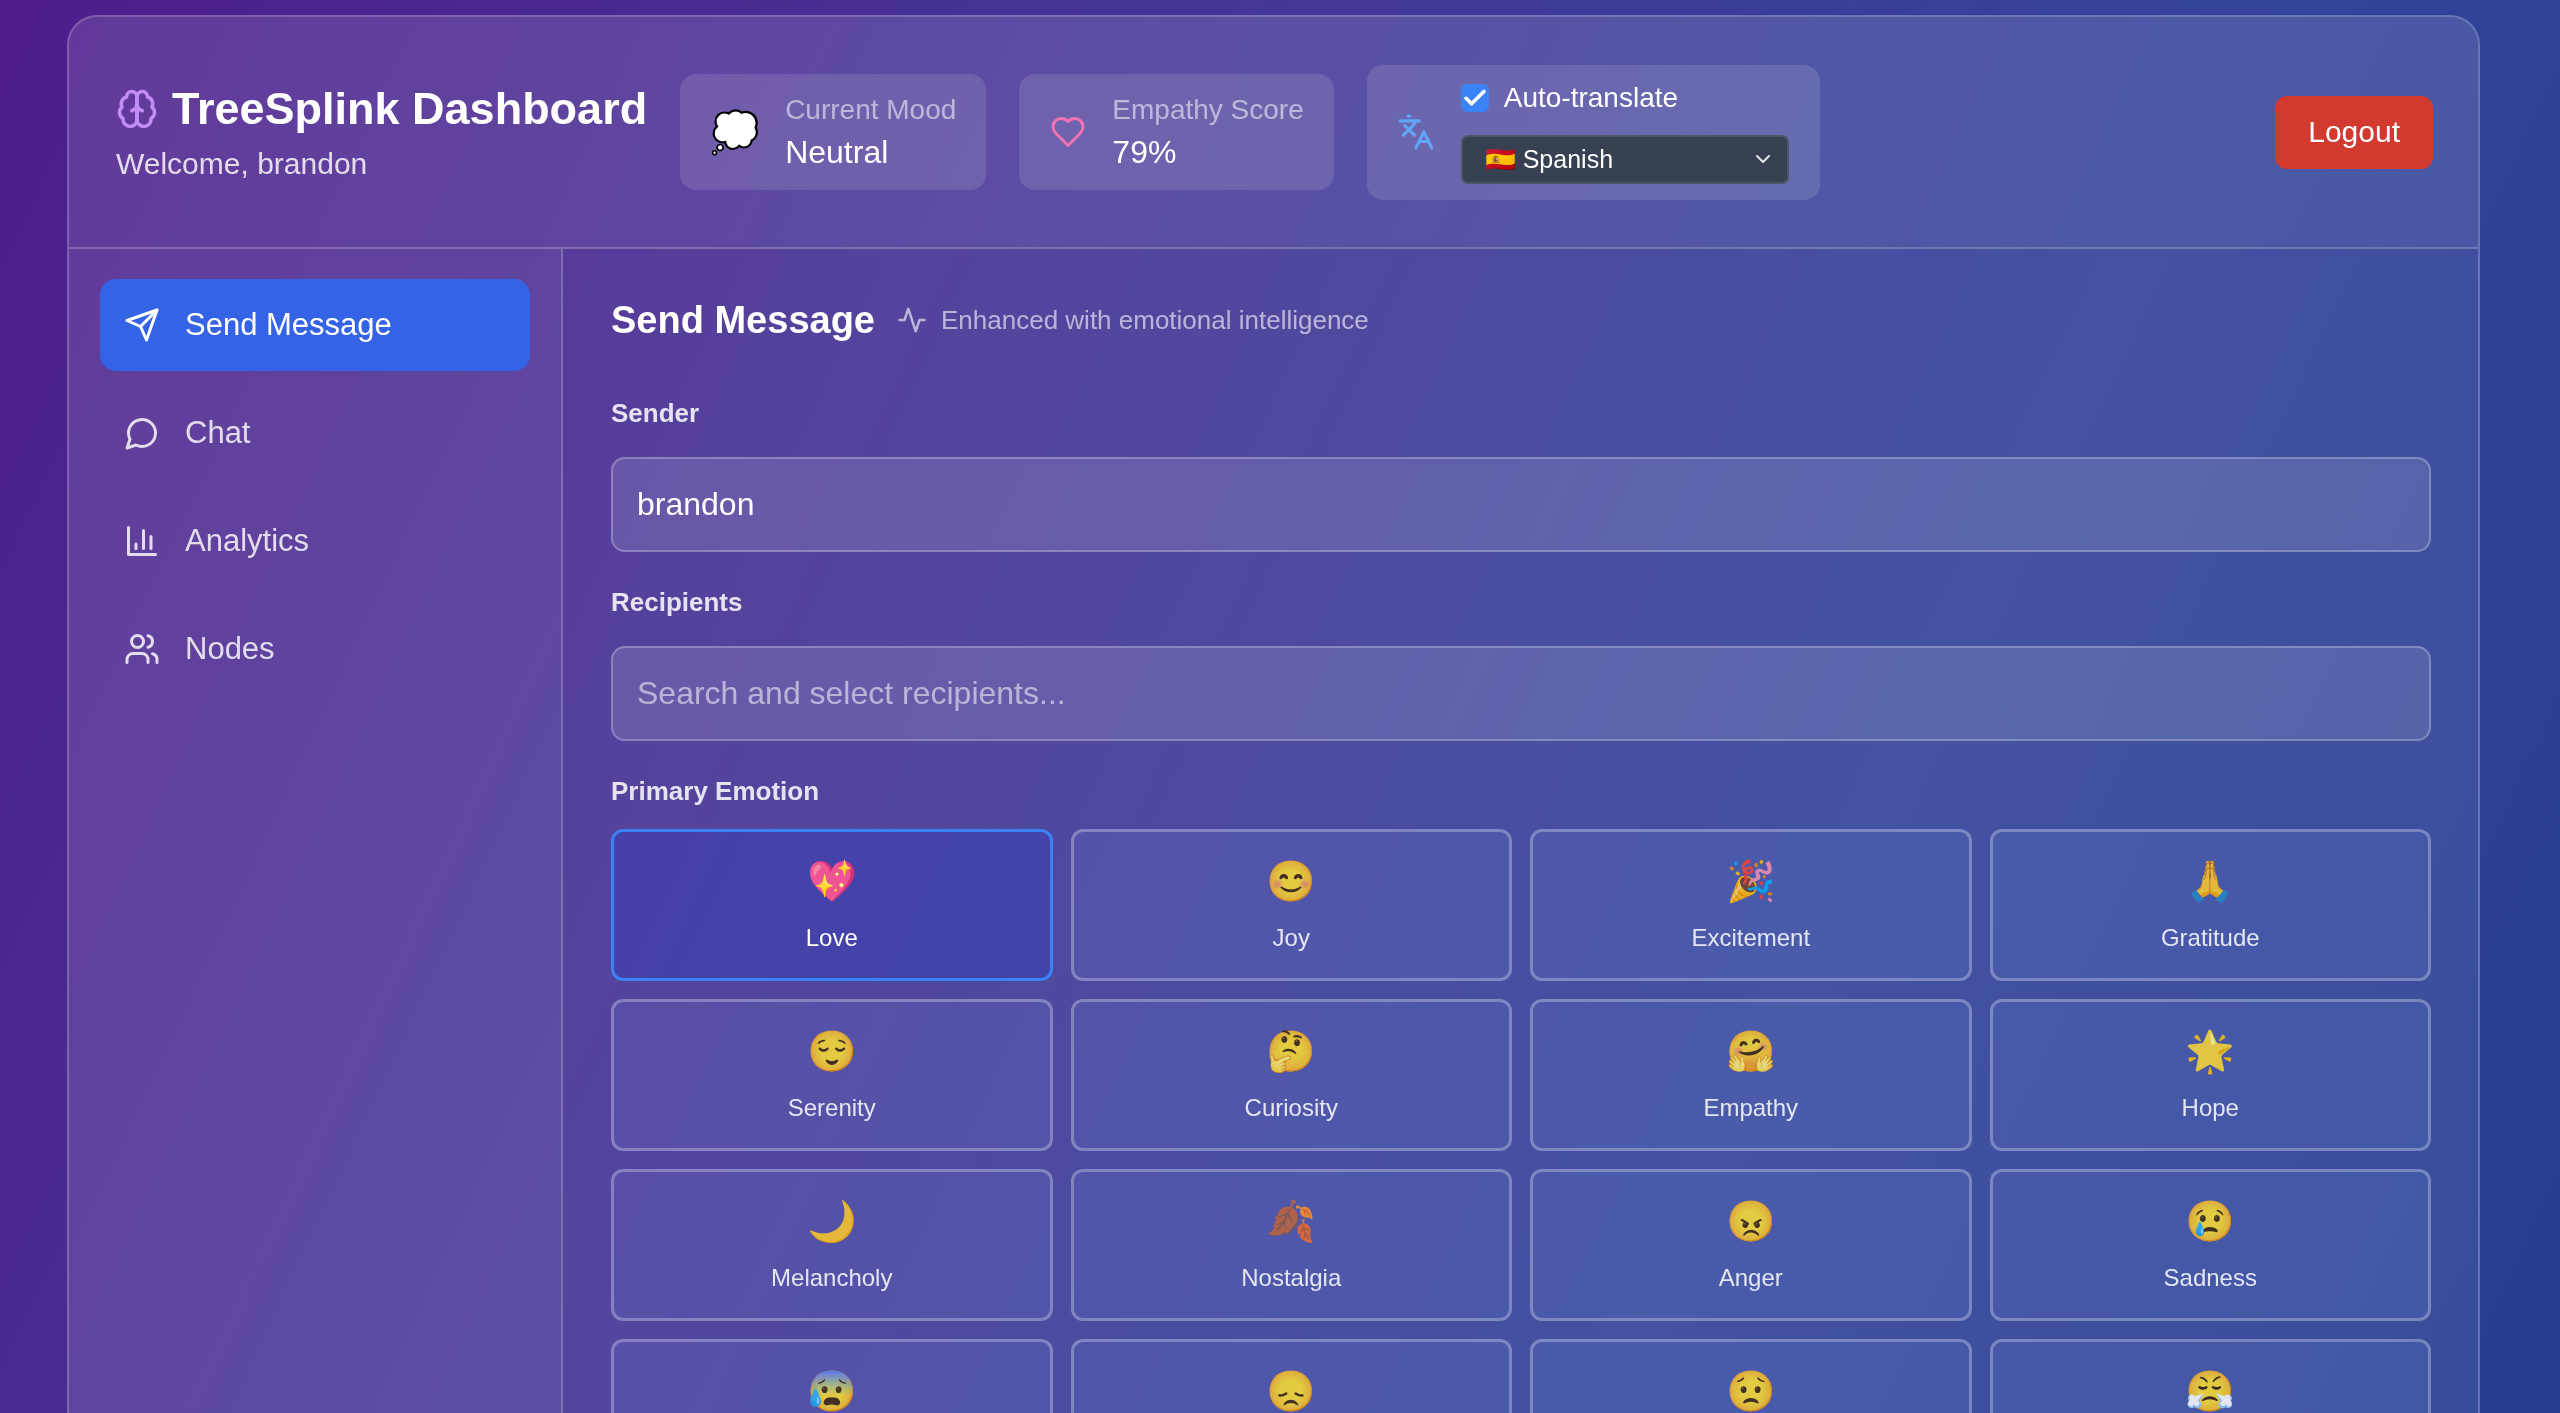 This screenshot has height=1413, width=2560. What do you see at coordinates (831, 1051) in the screenshot?
I see `emoji-icon: 😌` at bounding box center [831, 1051].